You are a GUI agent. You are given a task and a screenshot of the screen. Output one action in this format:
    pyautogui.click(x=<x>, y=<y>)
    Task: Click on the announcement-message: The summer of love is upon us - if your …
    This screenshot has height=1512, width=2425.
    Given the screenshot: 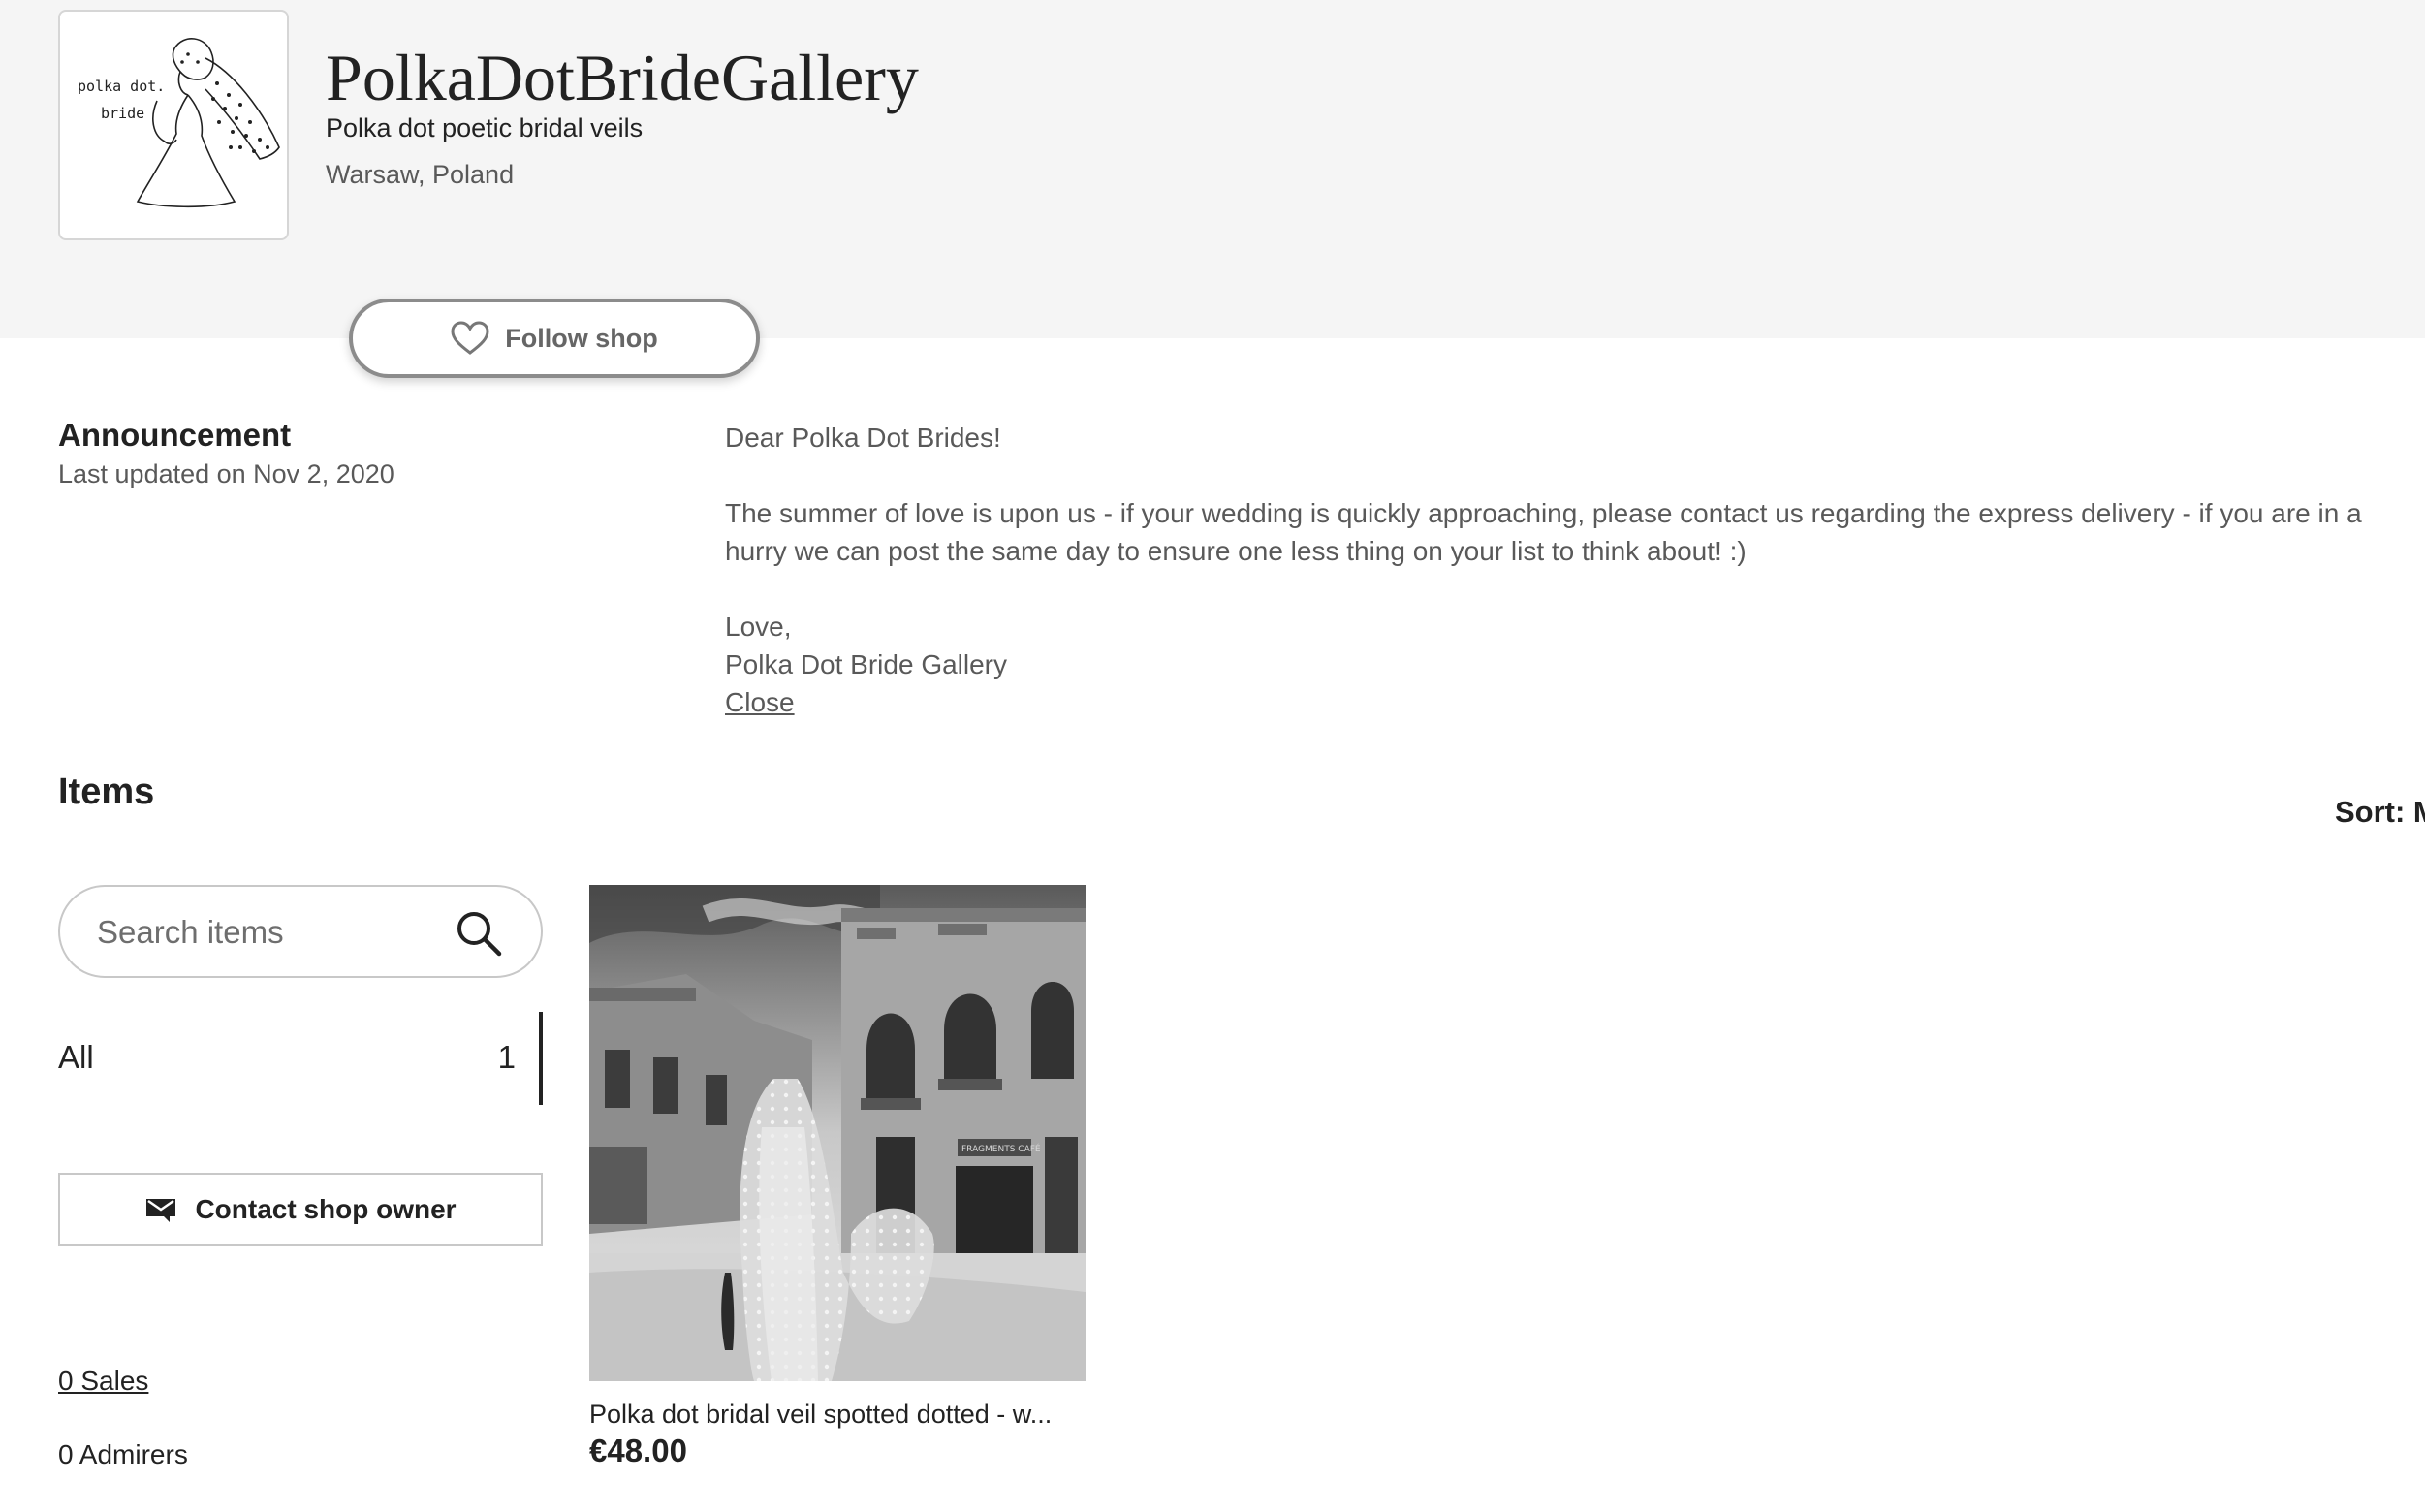 What is the action you would take?
    pyautogui.click(x=1543, y=532)
    